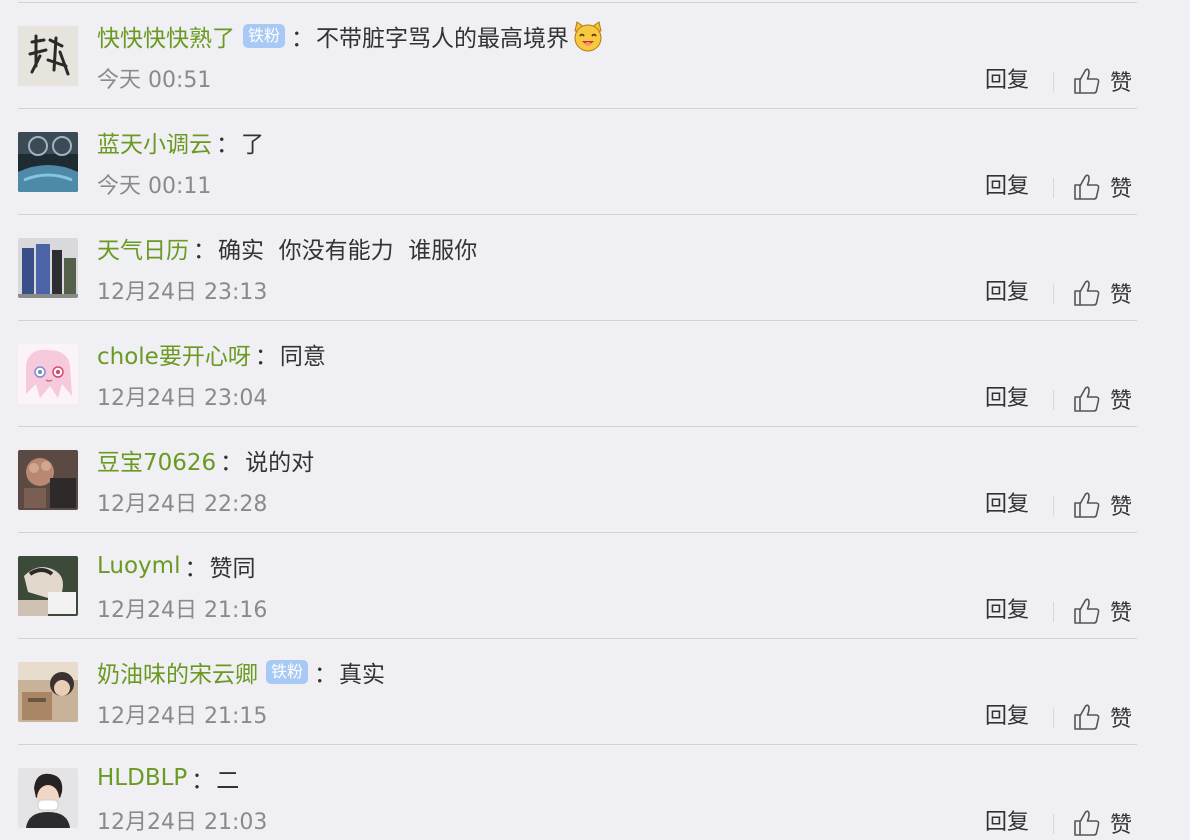 Image resolution: width=1190 pixels, height=840 pixels. I want to click on username-link: 天气日历, so click(143, 248).